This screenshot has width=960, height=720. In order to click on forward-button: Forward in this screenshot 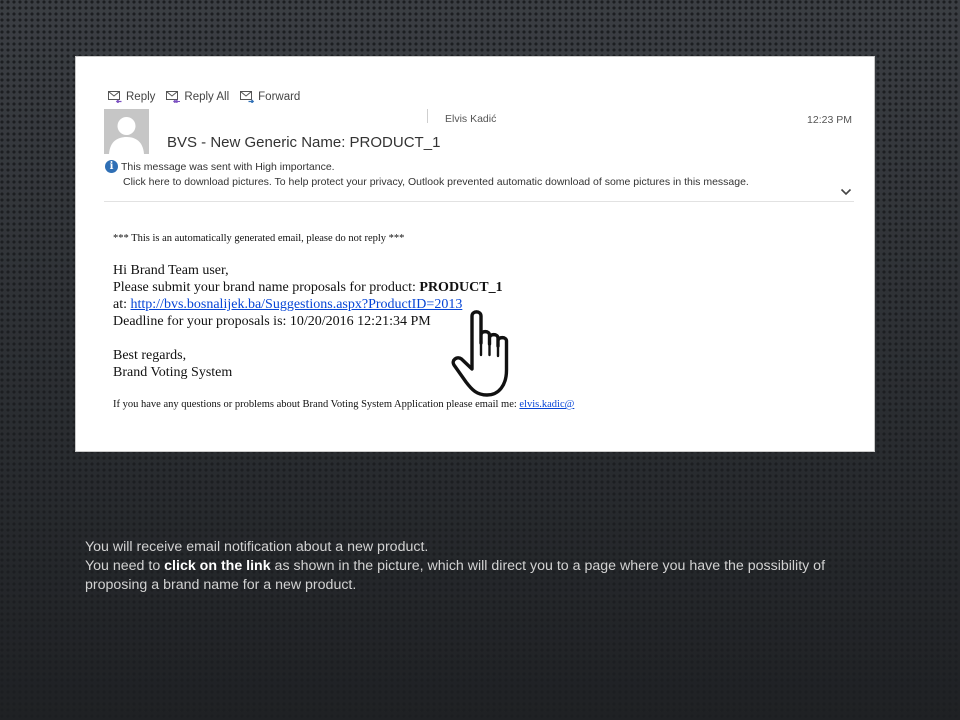, I will do `click(269, 96)`.